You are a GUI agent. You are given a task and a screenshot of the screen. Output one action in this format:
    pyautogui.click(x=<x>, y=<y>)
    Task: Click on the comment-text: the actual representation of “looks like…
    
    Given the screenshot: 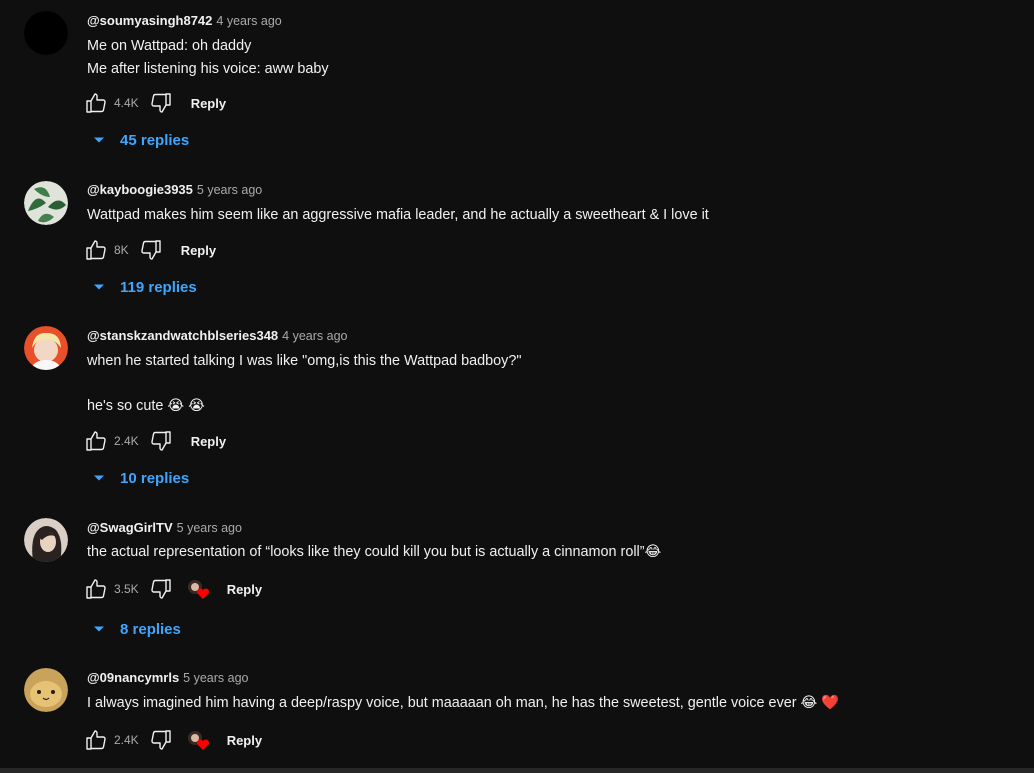 What is the action you would take?
    pyautogui.click(x=374, y=552)
    